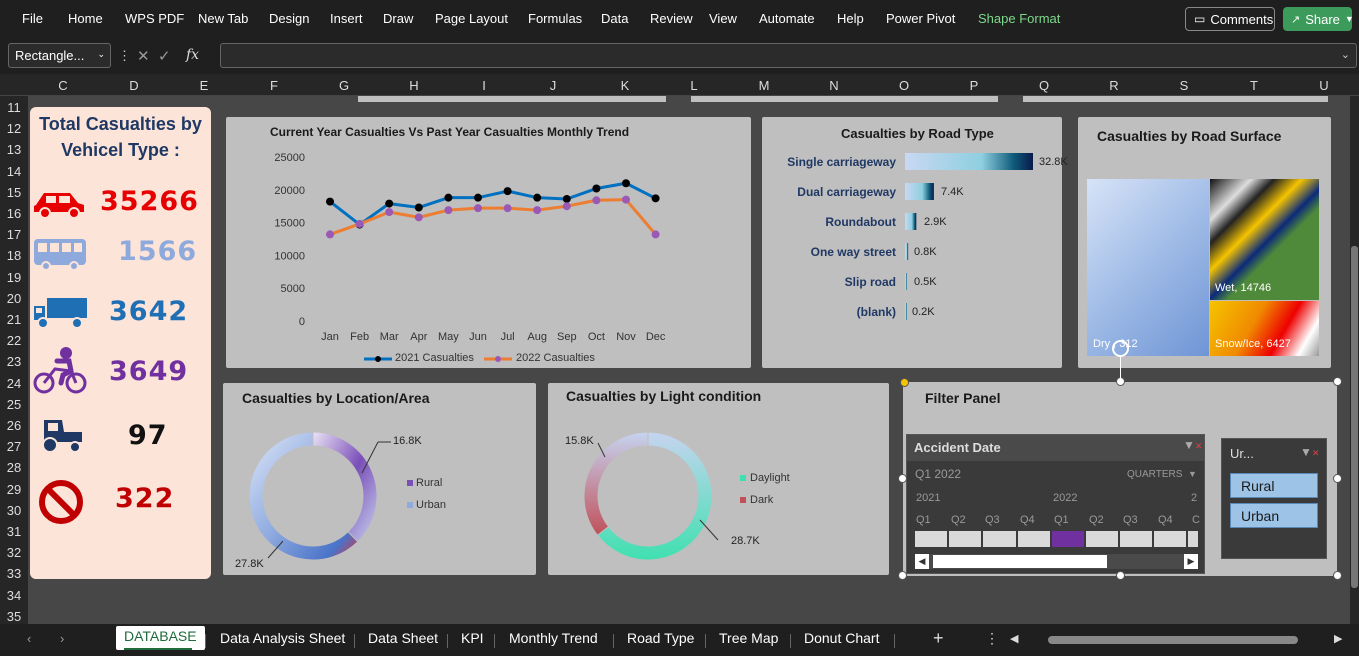  What do you see at coordinates (14, 383) in the screenshot?
I see `row-header: 24` at bounding box center [14, 383].